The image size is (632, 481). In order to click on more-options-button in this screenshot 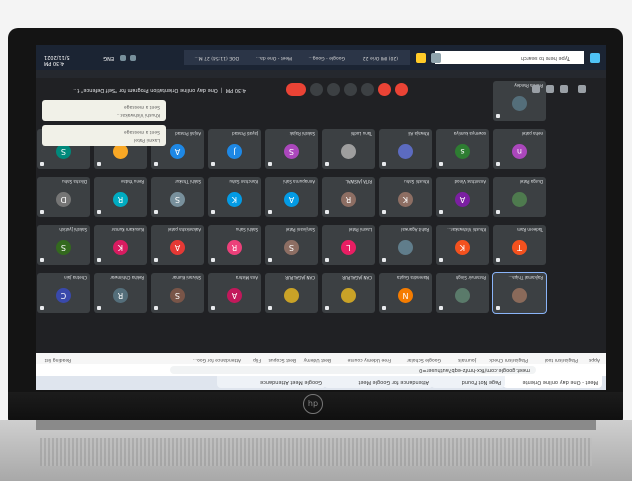, I will do `click(316, 89)`.